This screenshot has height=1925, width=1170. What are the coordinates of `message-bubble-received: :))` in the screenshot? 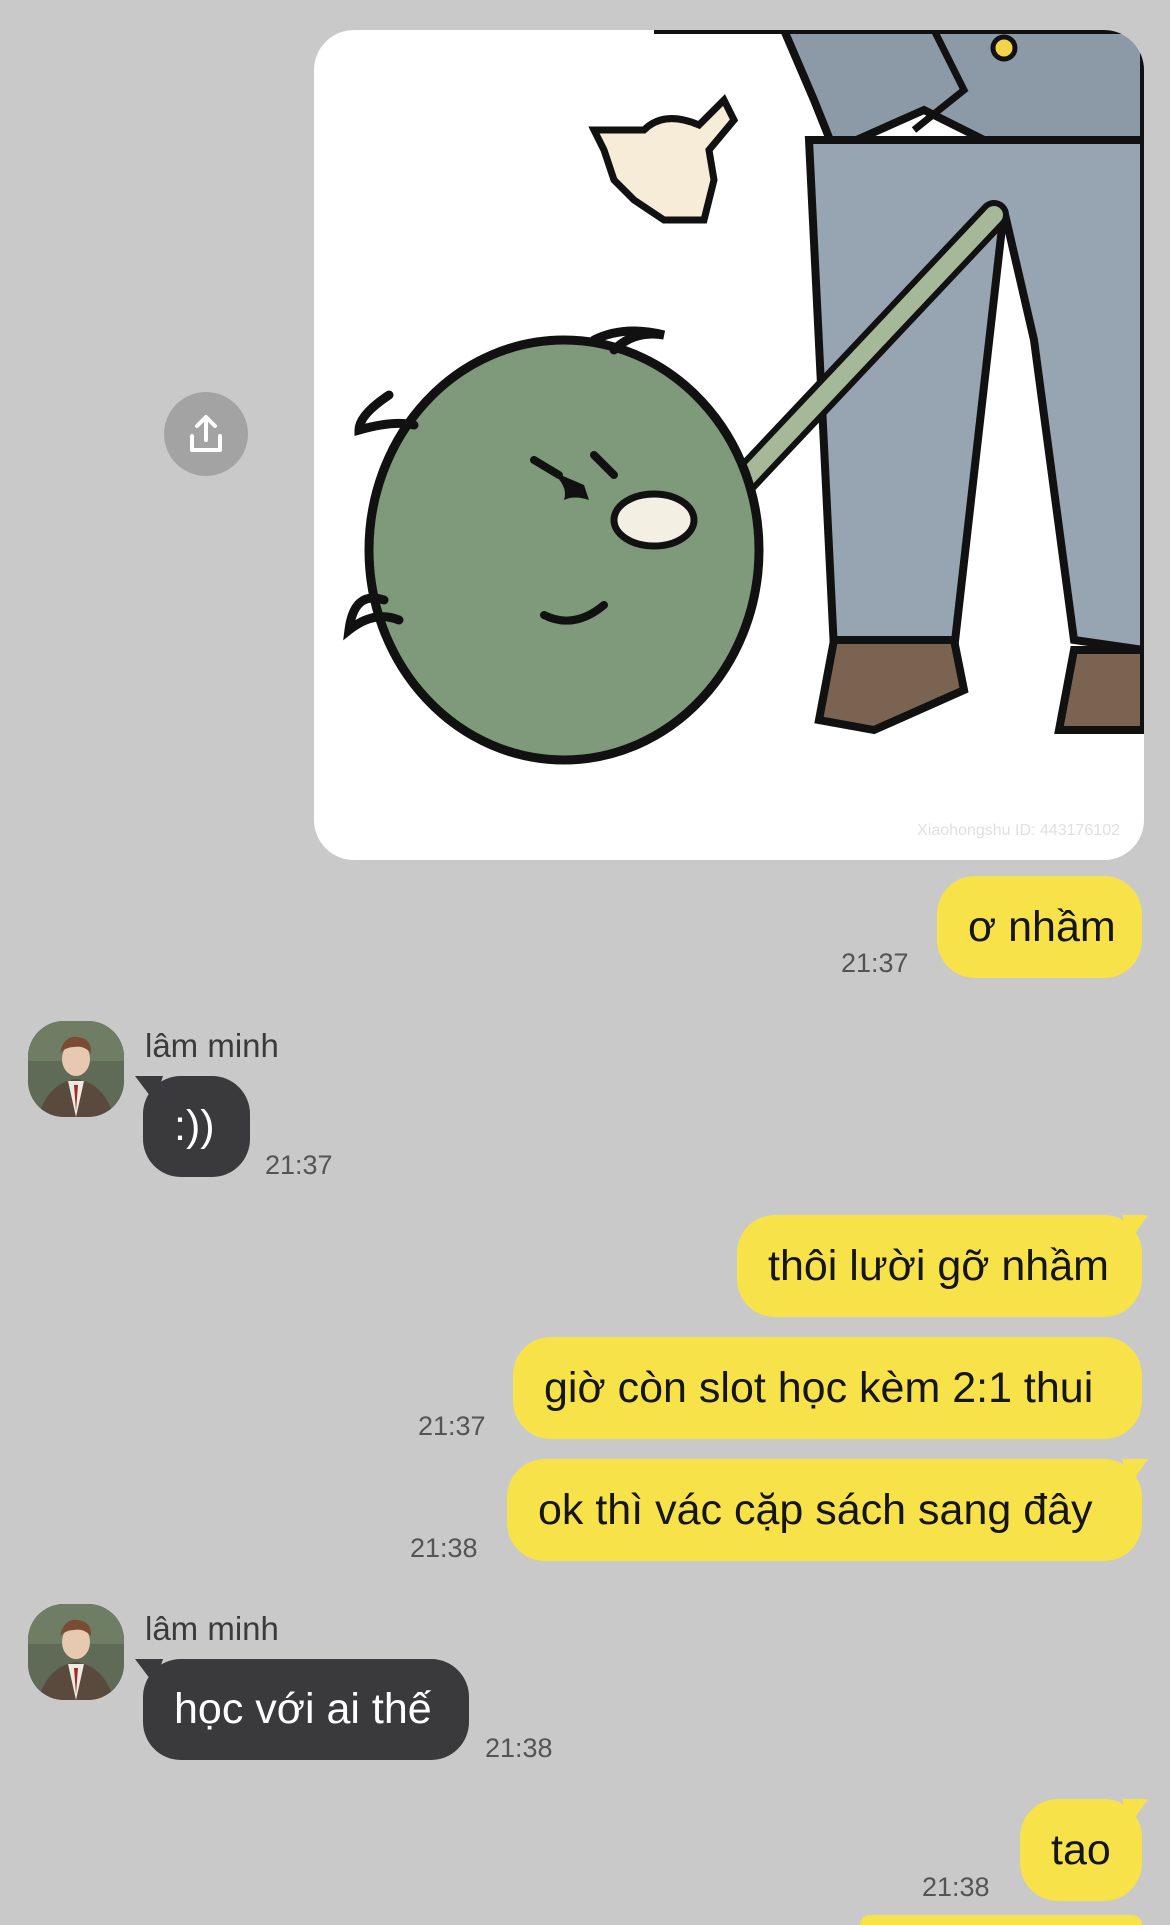 It's located at (196, 1126).